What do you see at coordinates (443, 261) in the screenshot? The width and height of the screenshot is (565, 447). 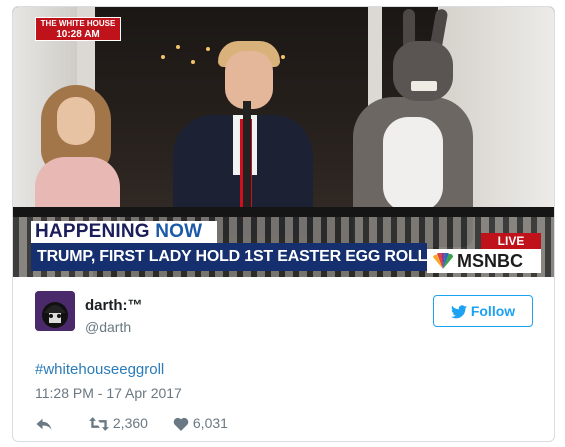 I see `peacock-icon` at bounding box center [443, 261].